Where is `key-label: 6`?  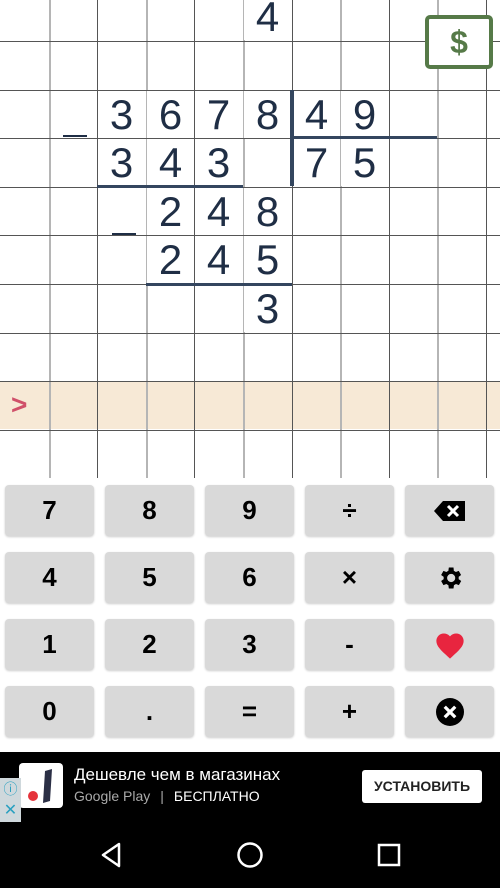 key-label: 6 is located at coordinates (249, 577).